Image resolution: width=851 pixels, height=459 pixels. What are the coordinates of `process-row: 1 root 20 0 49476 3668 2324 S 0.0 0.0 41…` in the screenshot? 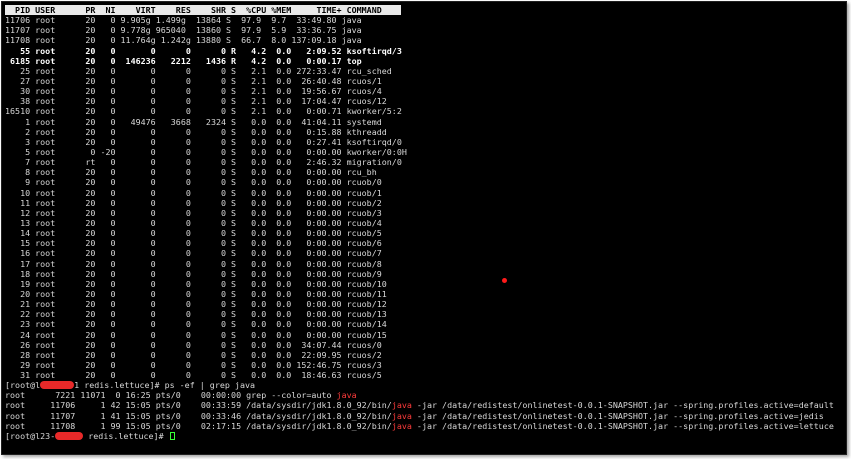 It's located at (193, 121).